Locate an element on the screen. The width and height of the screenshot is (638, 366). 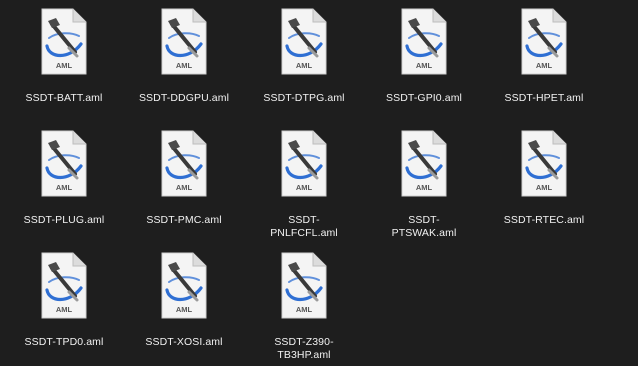
file-item: AML SSDT-GPI0.aml is located at coordinates (424, 67).